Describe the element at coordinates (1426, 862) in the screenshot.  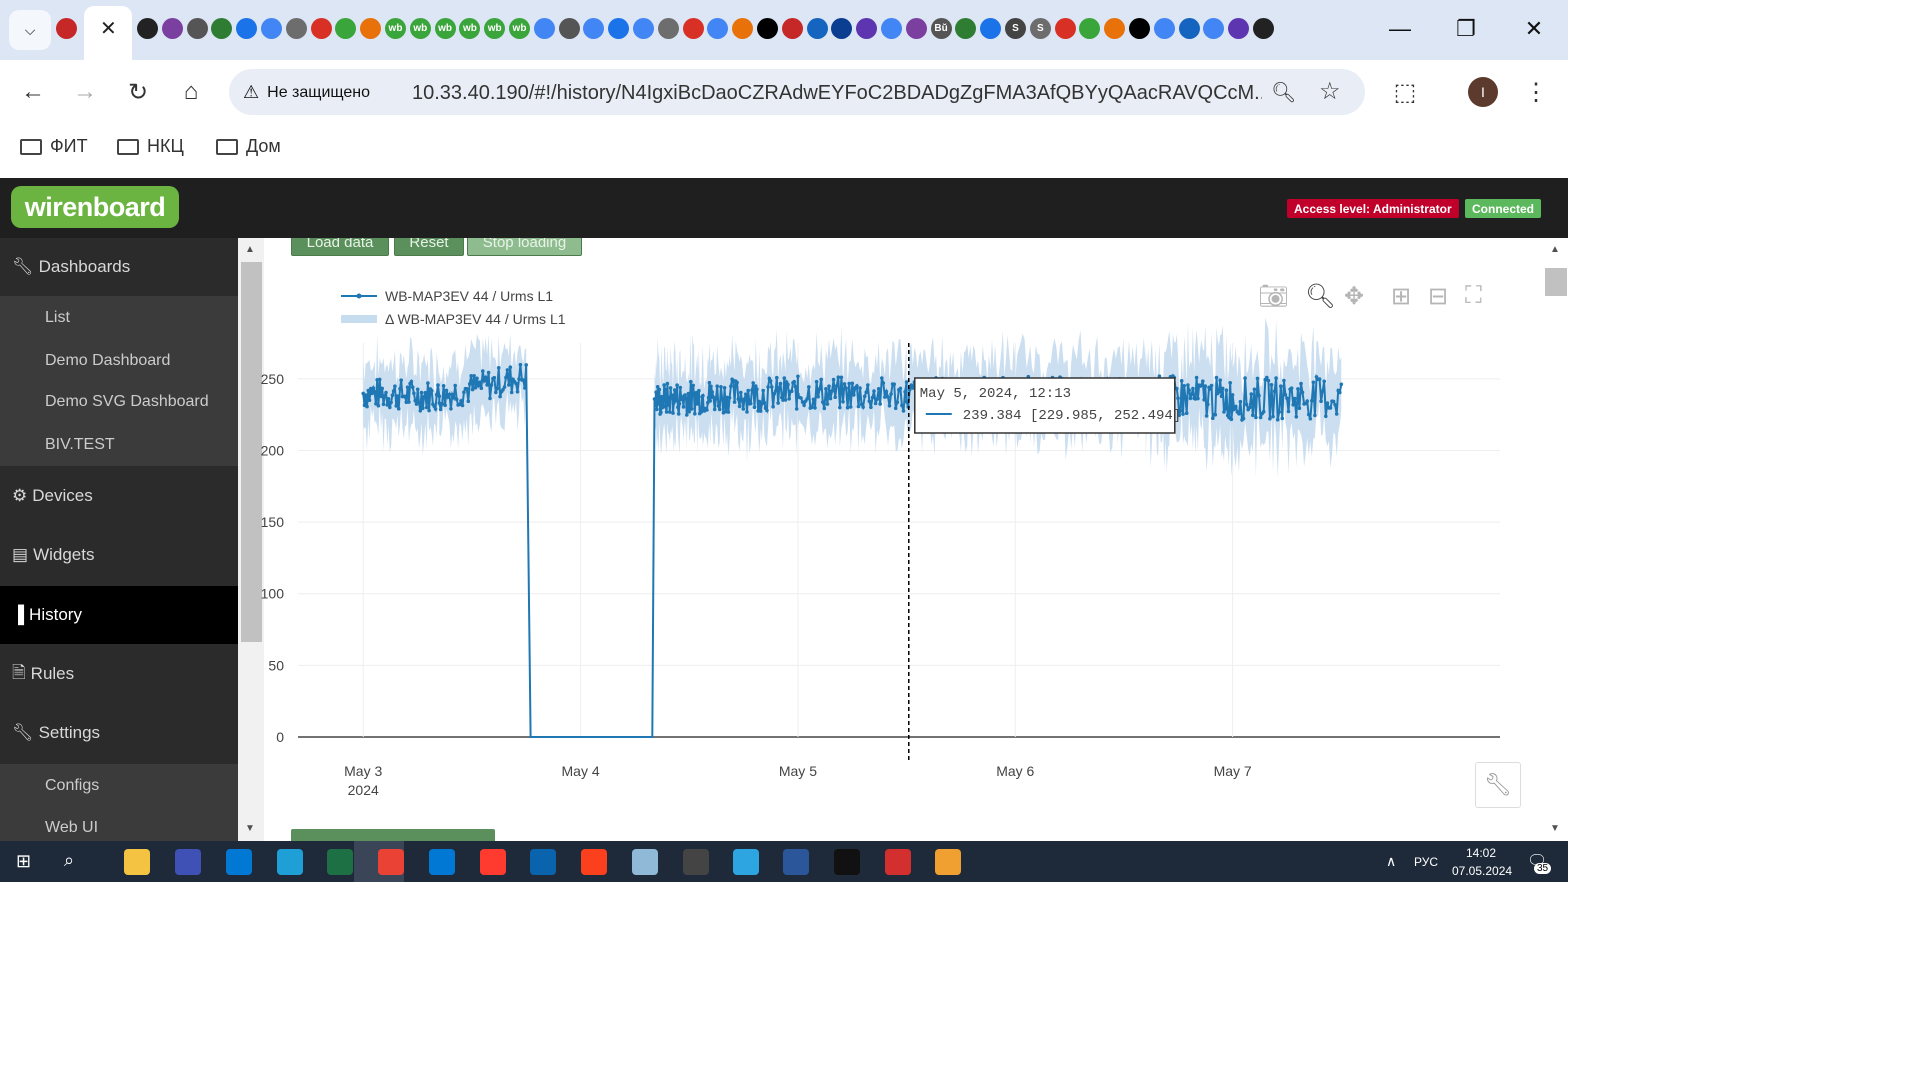
I see `language-indicator: РУС` at that location.